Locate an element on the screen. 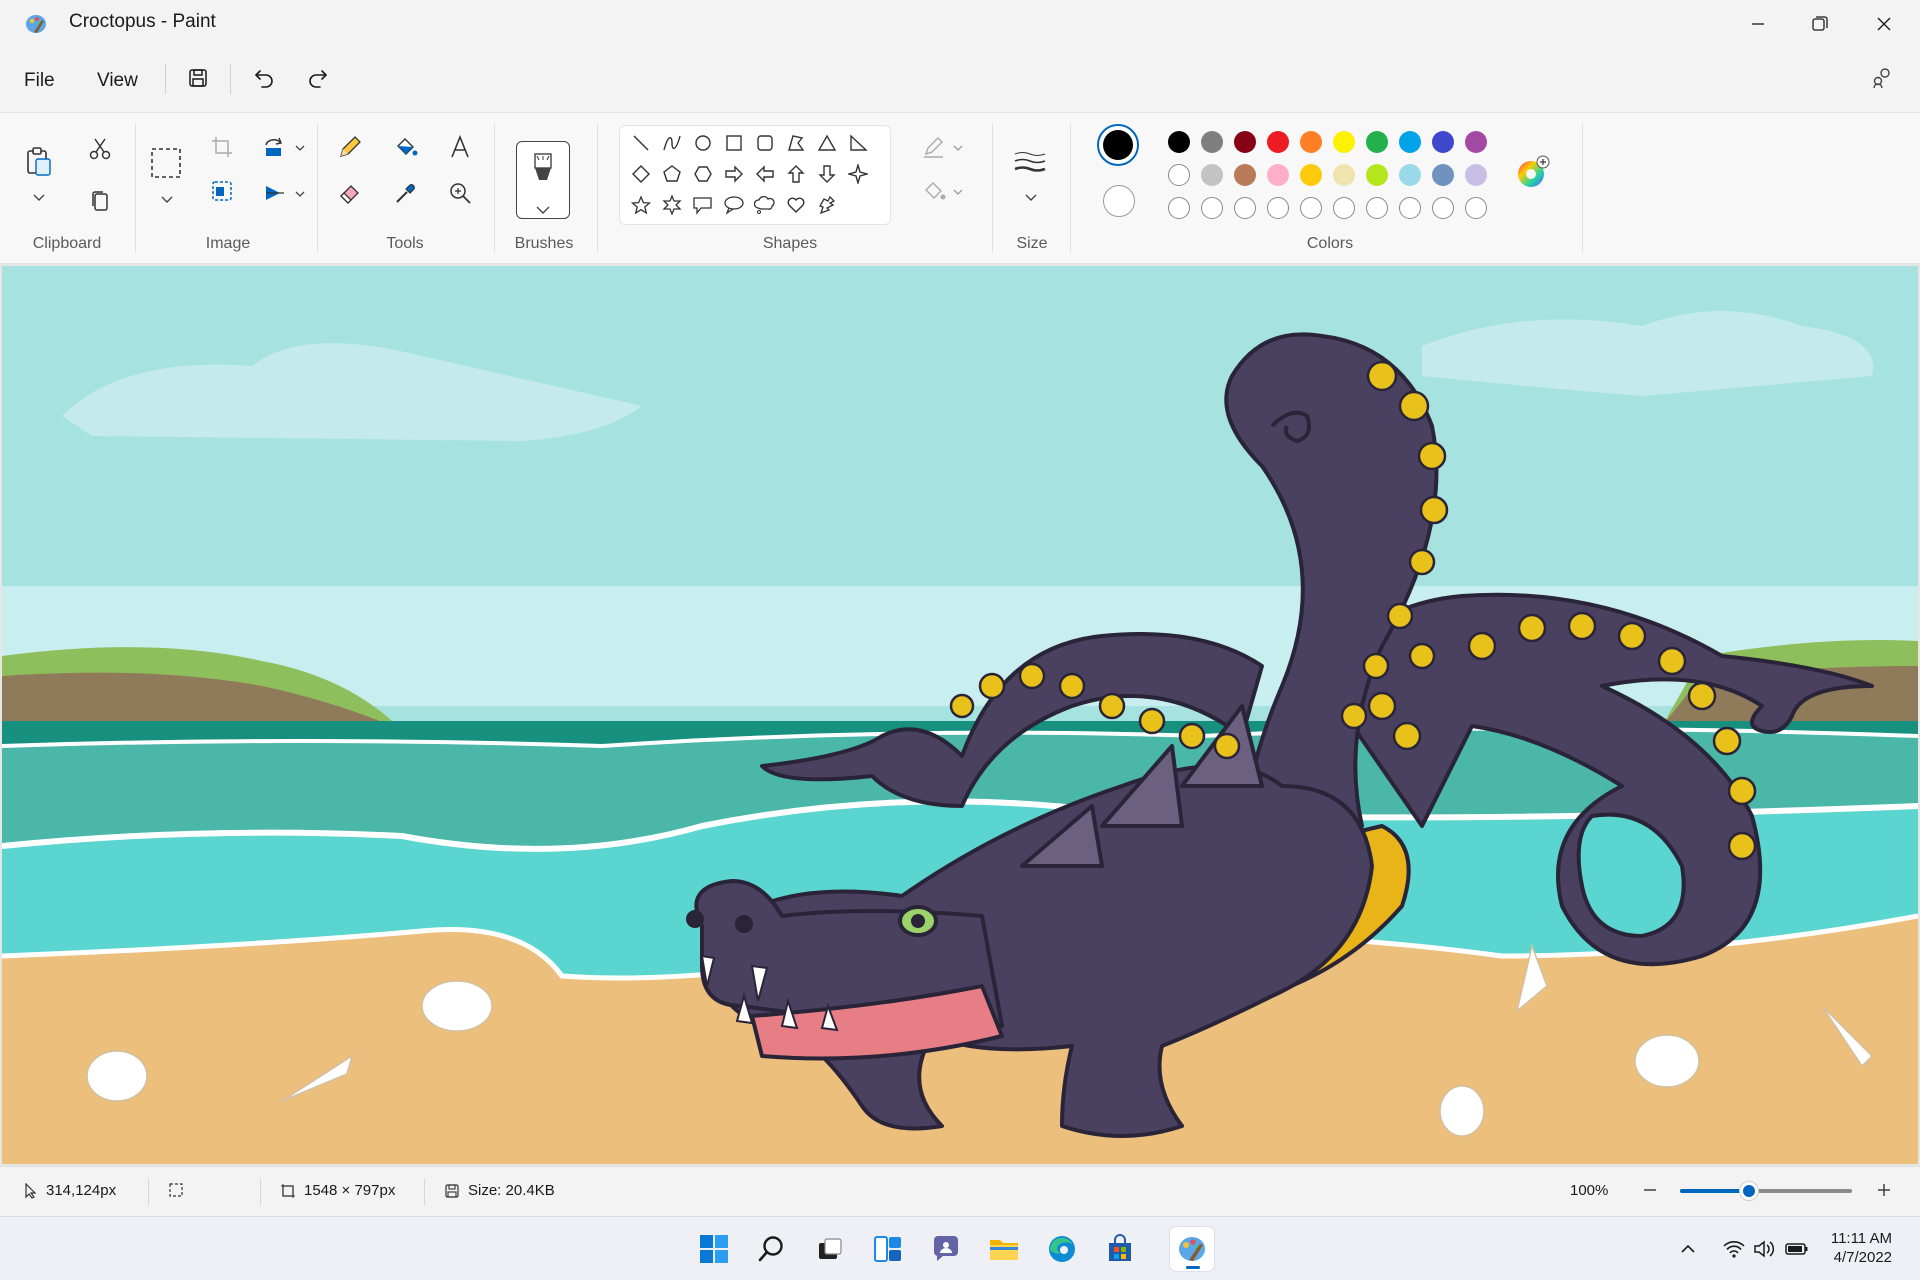 The height and width of the screenshot is (1280, 1920). oval-shape-icon is located at coordinates (703, 143).